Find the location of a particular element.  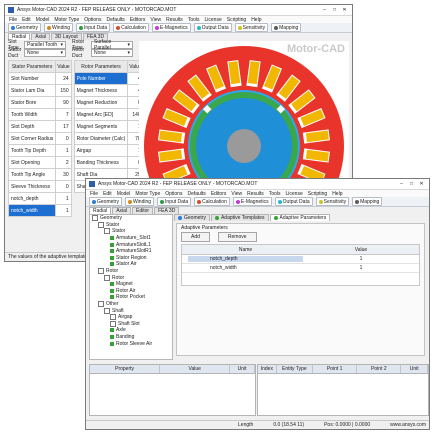

table-row: Rotor Diameter (Calc) 78 is located at coordinates (108, 138).